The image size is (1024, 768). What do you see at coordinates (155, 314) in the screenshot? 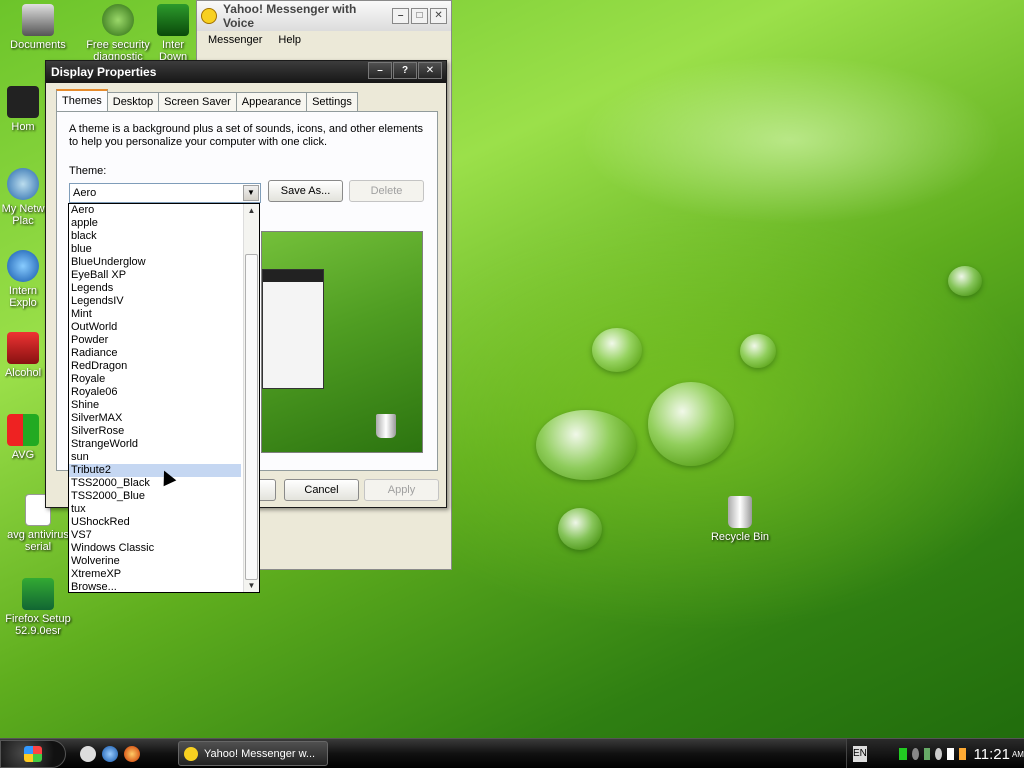
I see `theme-list-item: Mint` at bounding box center [155, 314].